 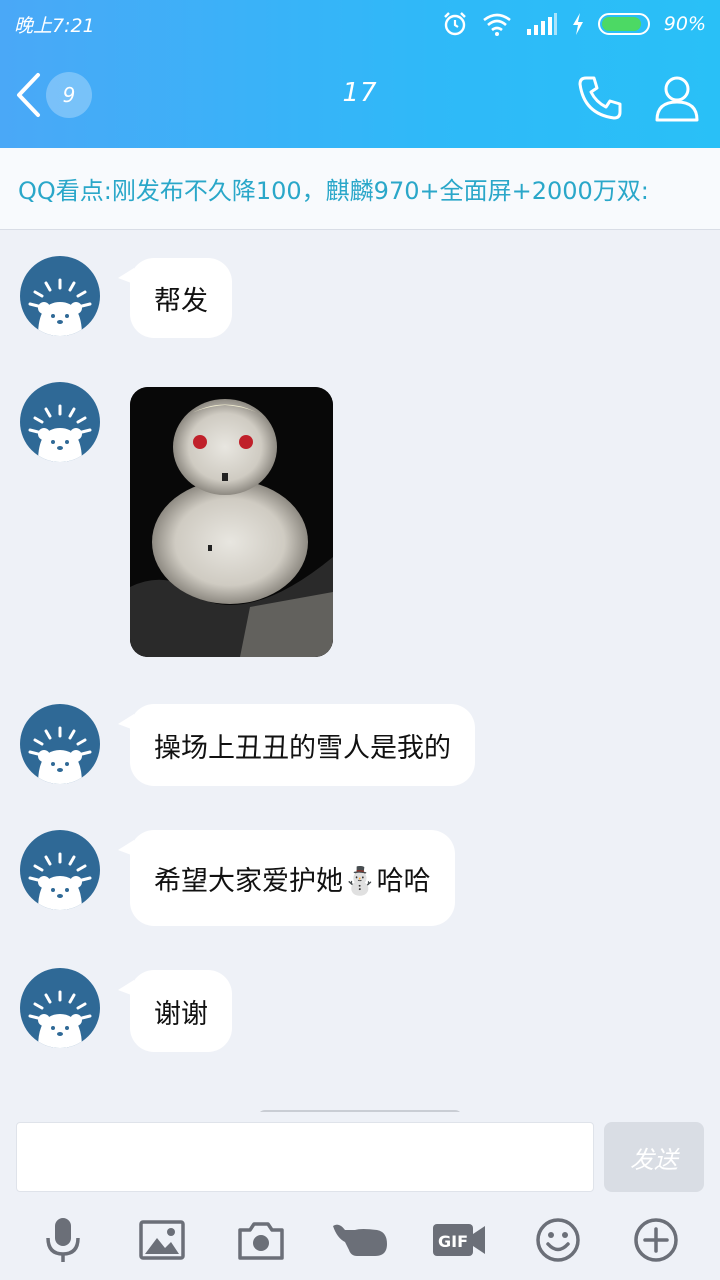 I want to click on message-input, so click(x=305, y=1157).